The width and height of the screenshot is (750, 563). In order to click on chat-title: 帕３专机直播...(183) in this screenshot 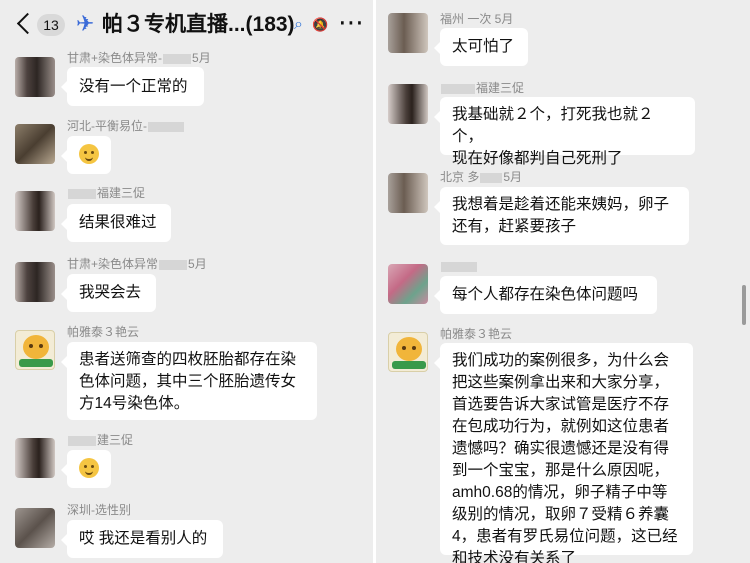, I will do `click(198, 25)`.